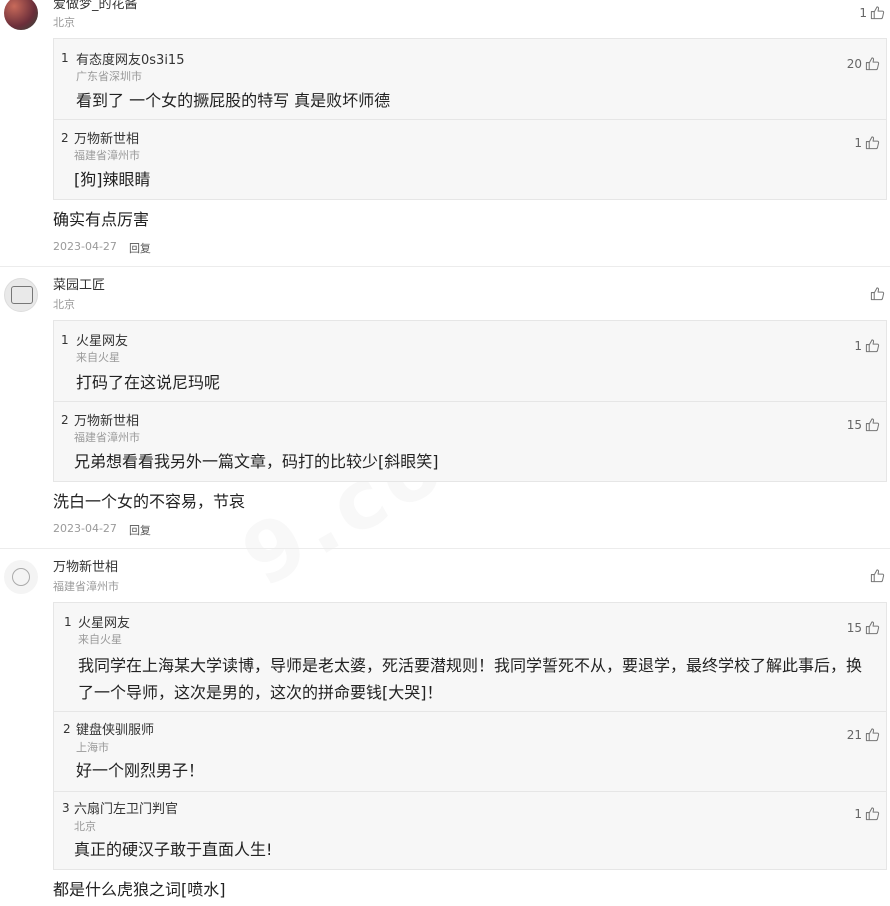  I want to click on reply-author: 六扇门左卫门判官, so click(126, 807).